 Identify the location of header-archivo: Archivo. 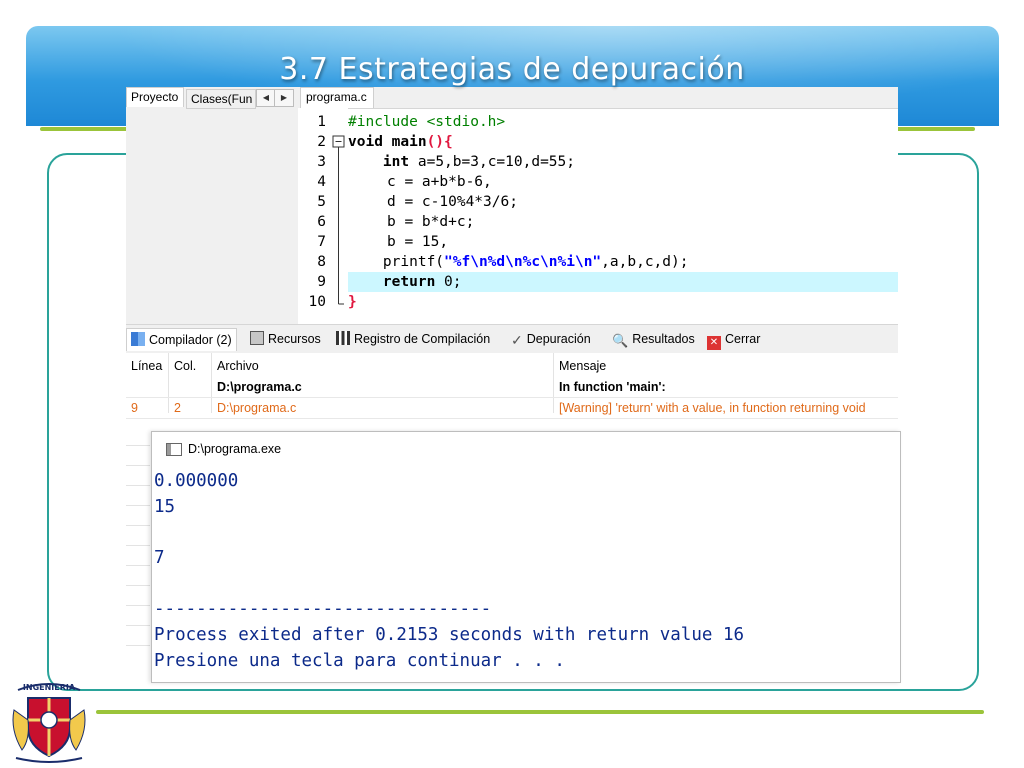
(238, 366).